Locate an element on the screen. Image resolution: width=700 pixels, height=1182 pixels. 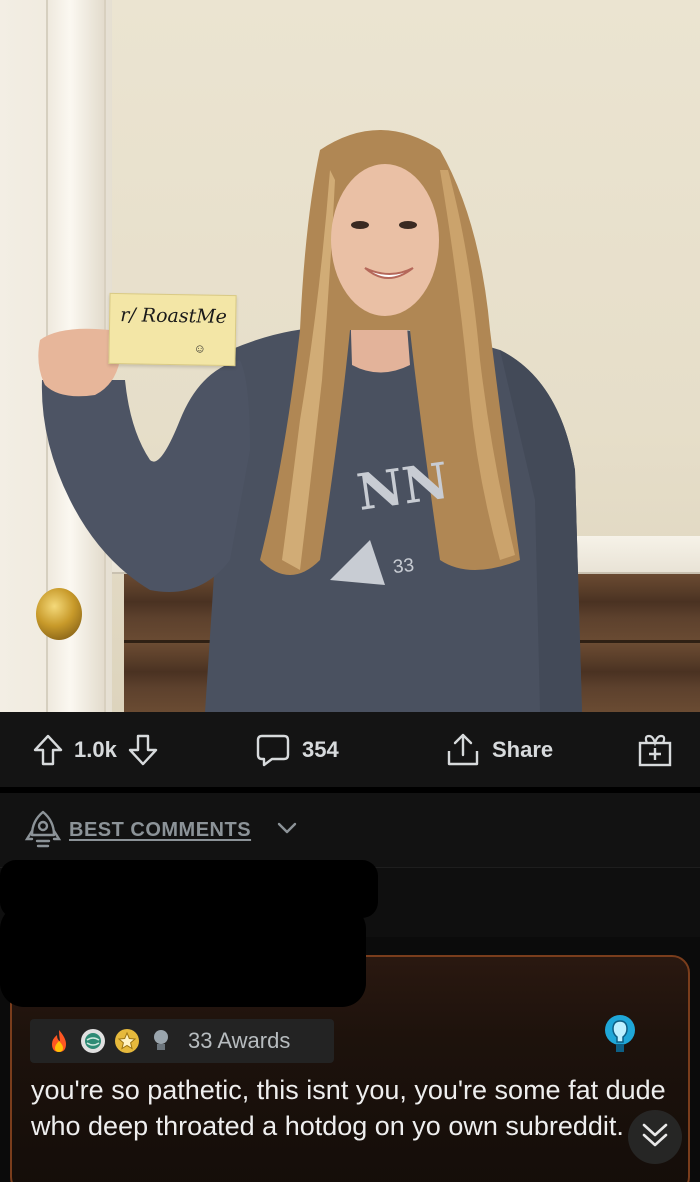
vote-control: 1.0k is located at coordinates (95, 749).